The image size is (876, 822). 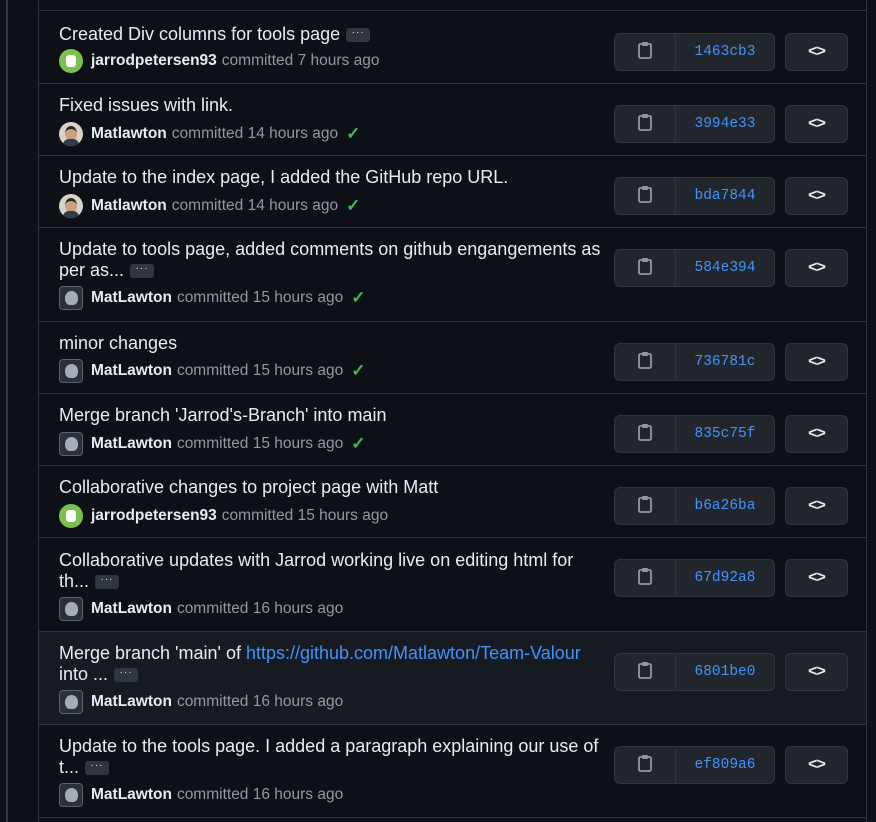 What do you see at coordinates (413, 653) in the screenshot?
I see `commit-message-link: https://github.com/Matlawton/Team-Valour` at bounding box center [413, 653].